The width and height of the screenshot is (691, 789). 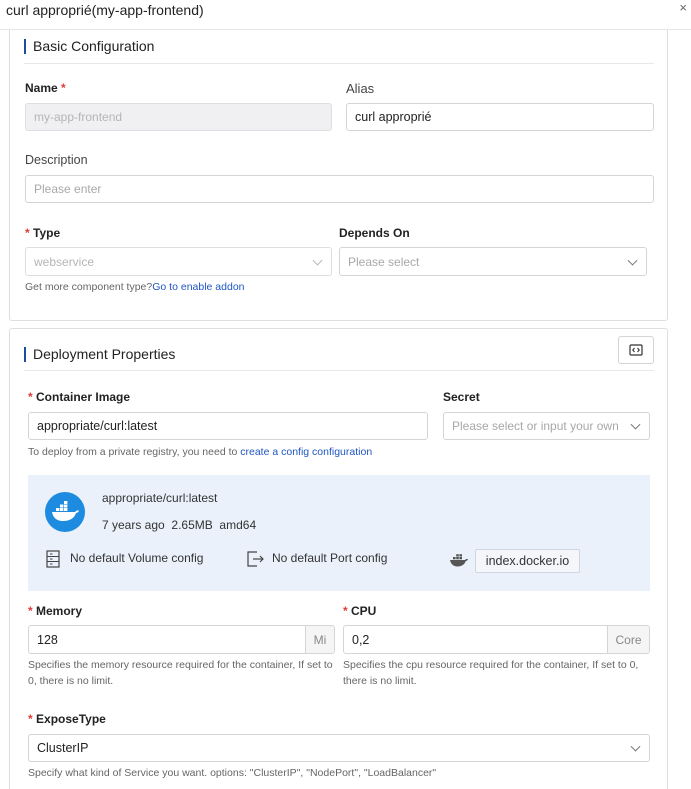 I want to click on close-icon: ×, so click(x=683, y=8).